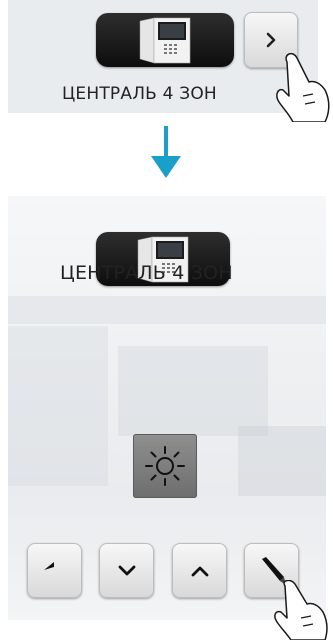 This screenshot has width=333, height=641. I want to click on device-tile-top, so click(165, 40).